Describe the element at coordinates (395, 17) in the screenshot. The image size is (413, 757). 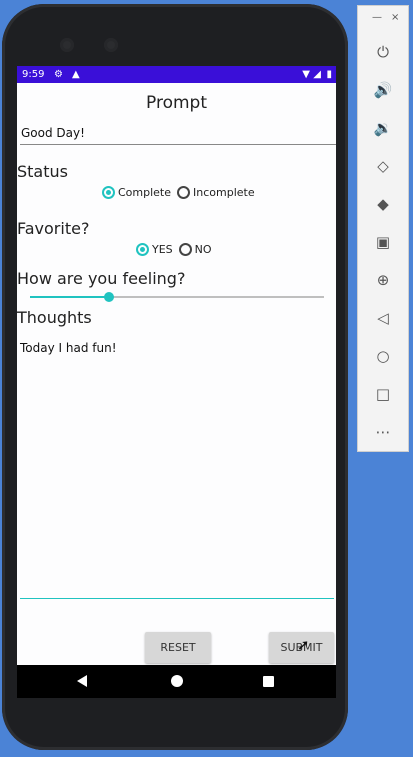
I see `close-icon: ×` at that location.